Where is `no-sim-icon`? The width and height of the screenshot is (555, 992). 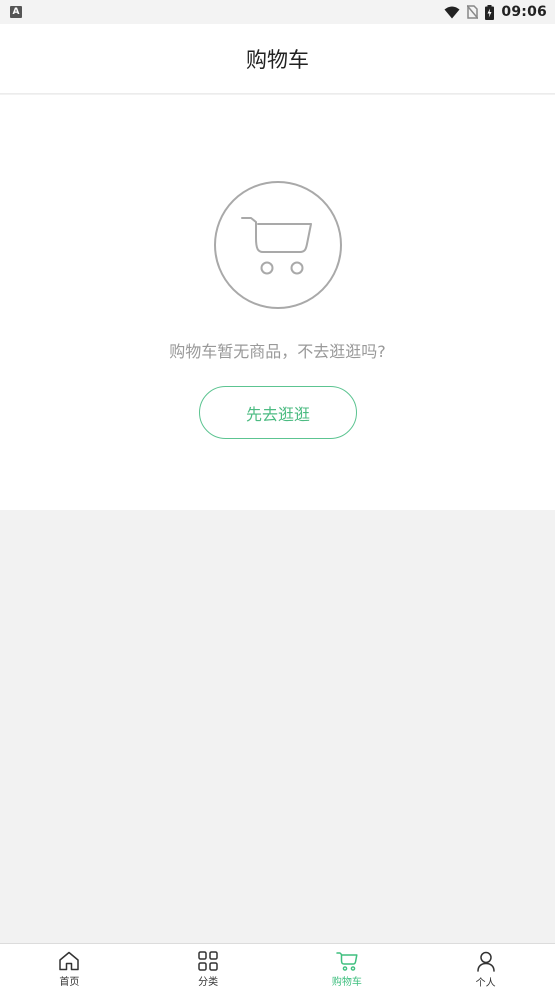 no-sim-icon is located at coordinates (473, 12).